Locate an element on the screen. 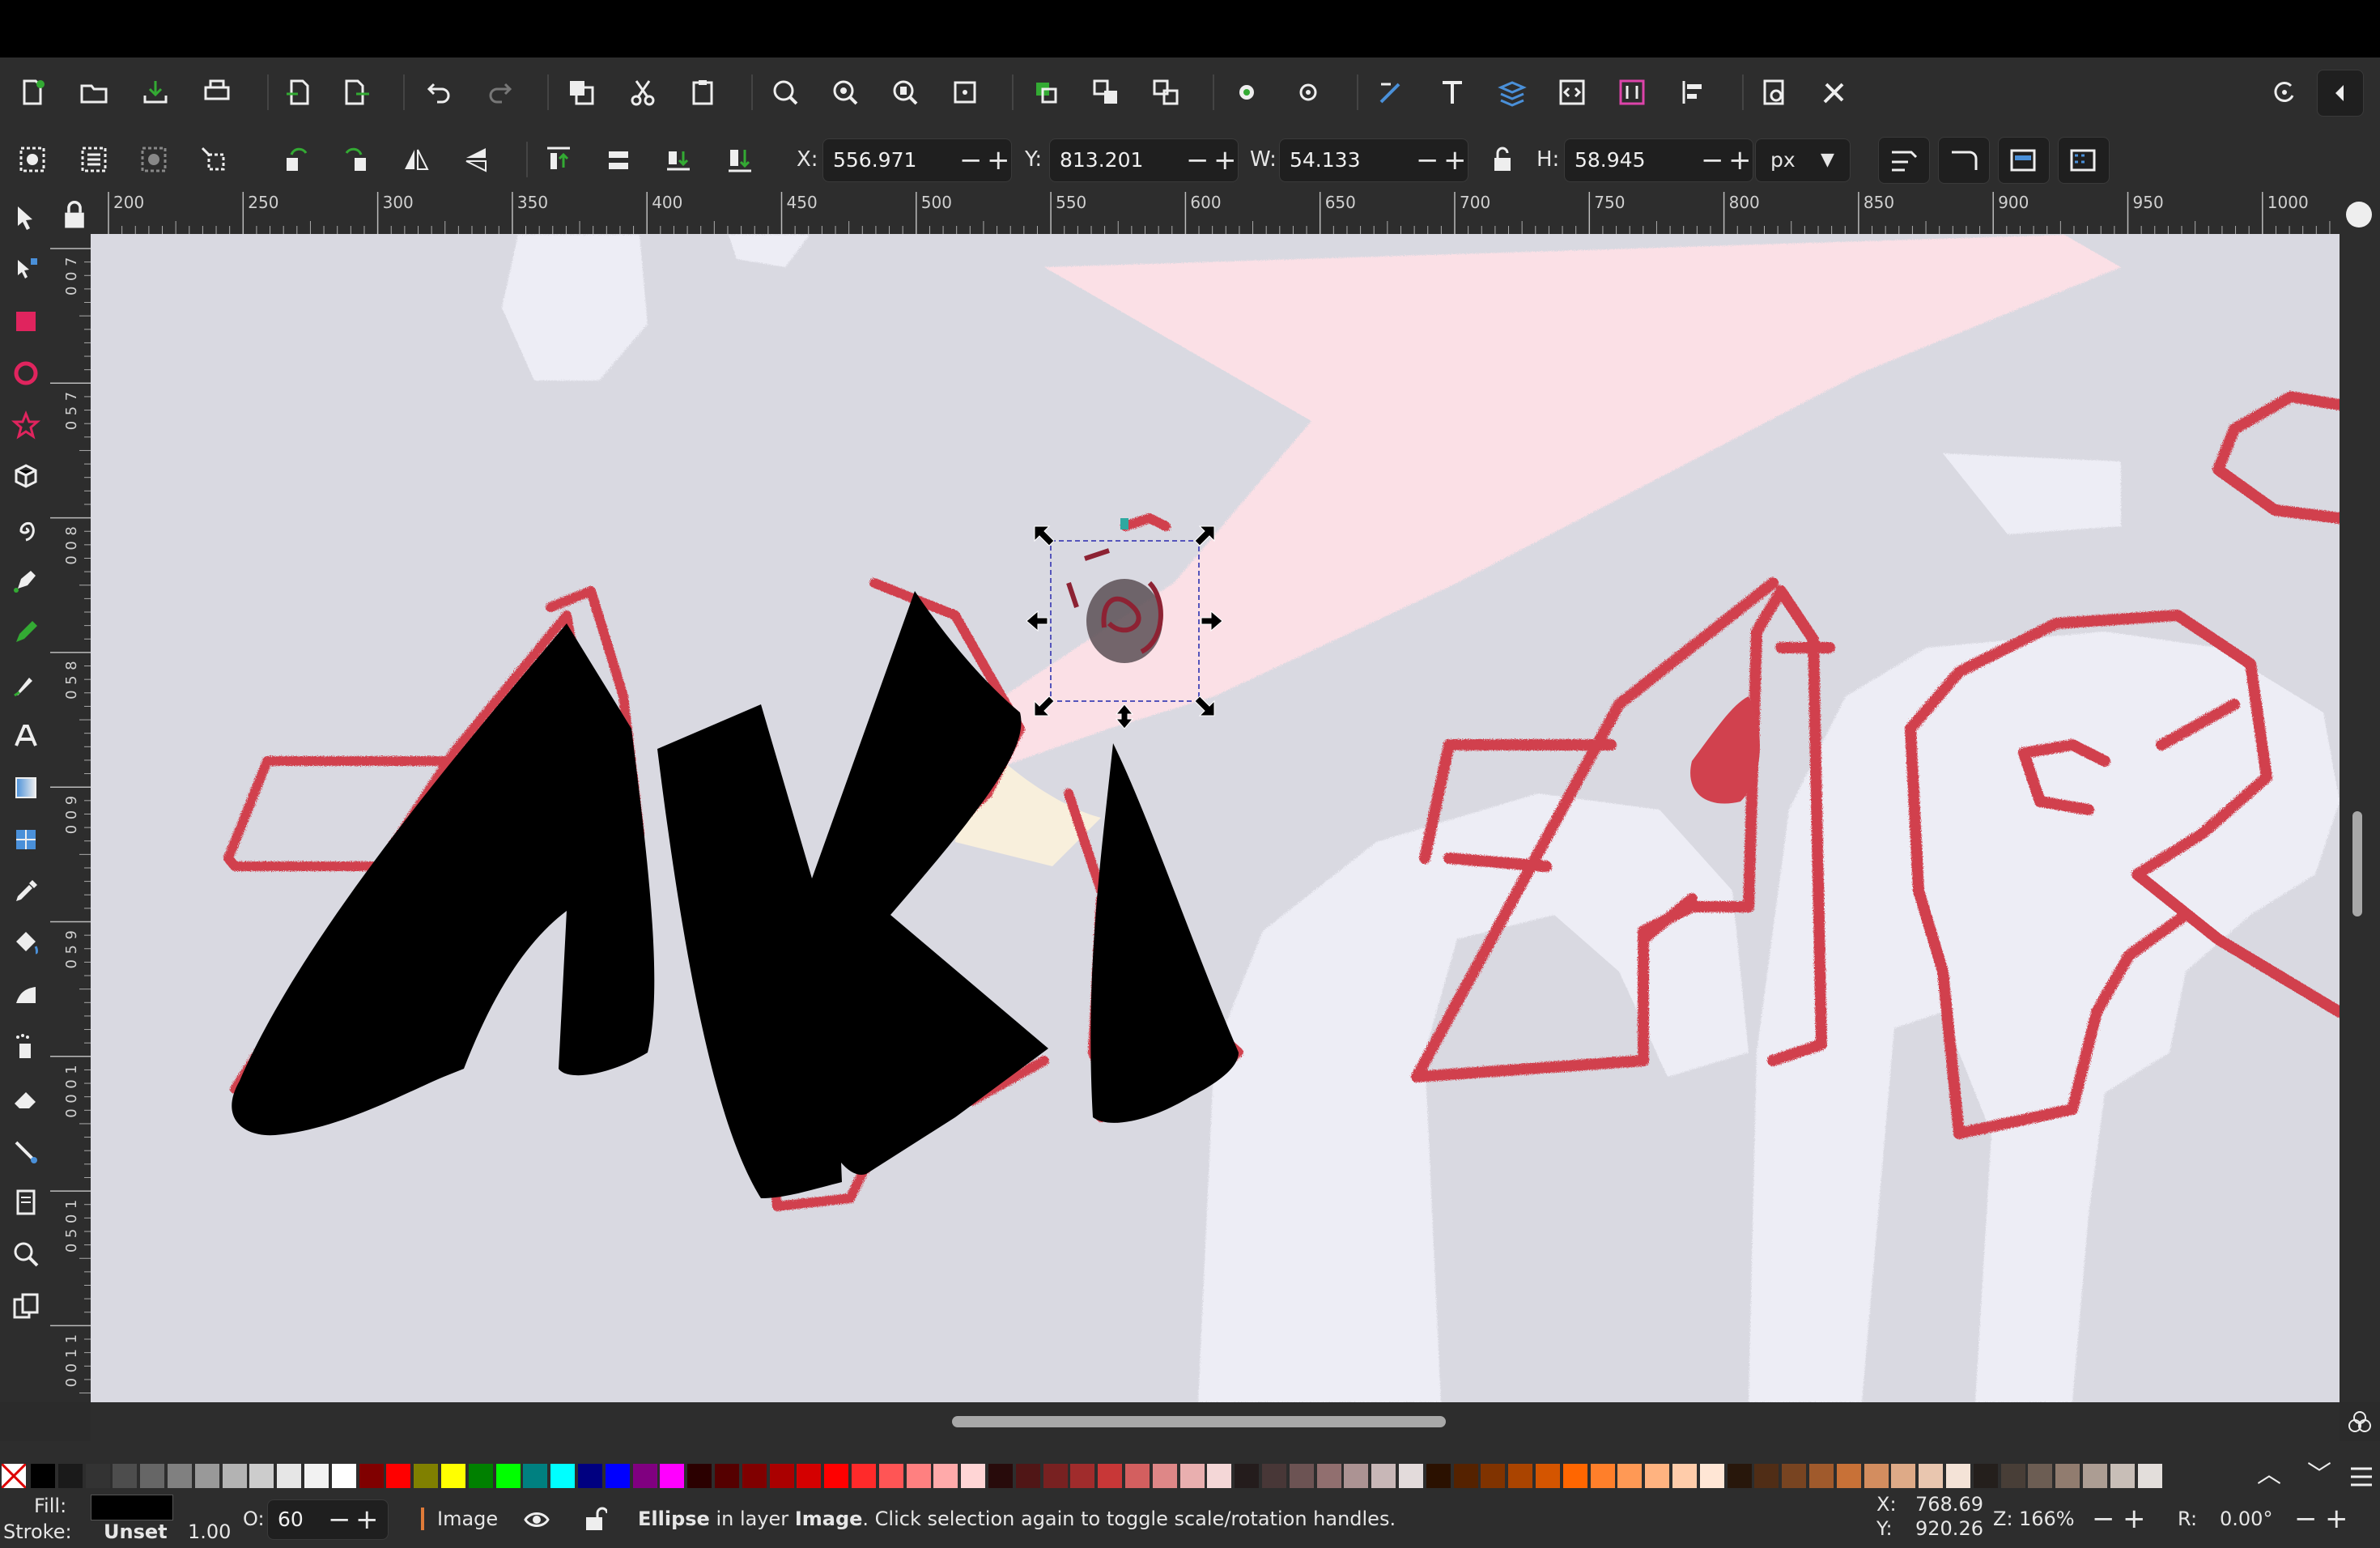 This screenshot has width=2380, height=1548. layers-icon is located at coordinates (1512, 92).